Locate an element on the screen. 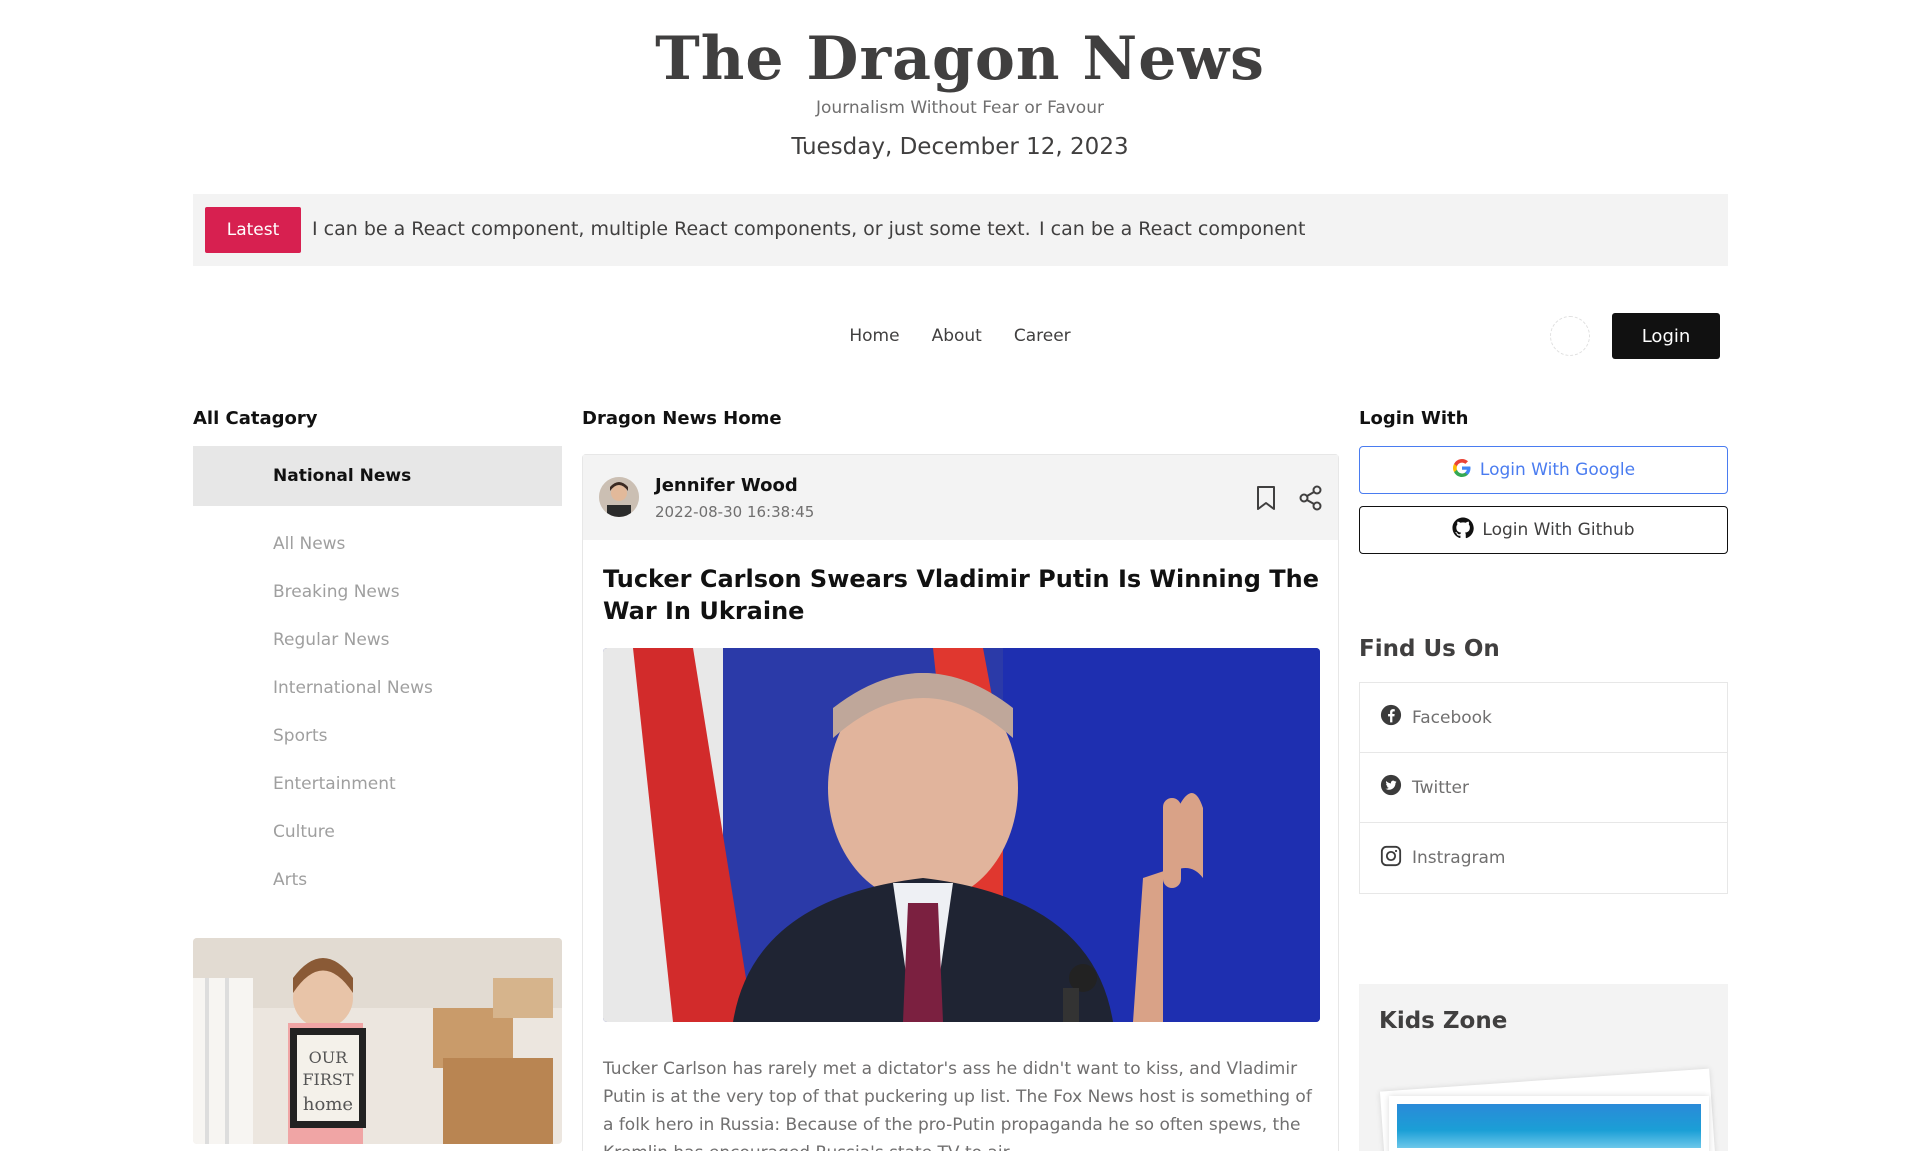 The width and height of the screenshot is (1920, 1151). social-link-instagram: Instragram is located at coordinates (1543, 858).